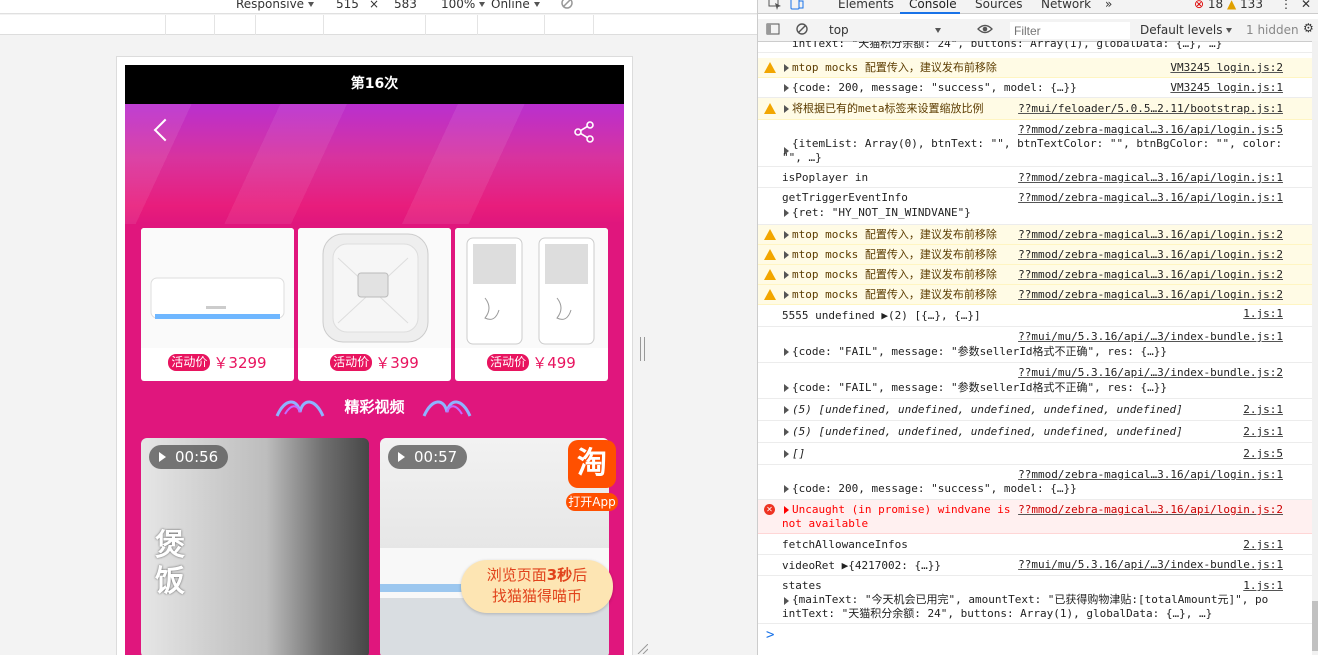 Image resolution: width=1318 pixels, height=655 pixels. What do you see at coordinates (1035, 68) in the screenshot?
I see `console-row-warning: mtop mocks 配置传入，建议发布前移除 VM3245 login.js:2` at bounding box center [1035, 68].